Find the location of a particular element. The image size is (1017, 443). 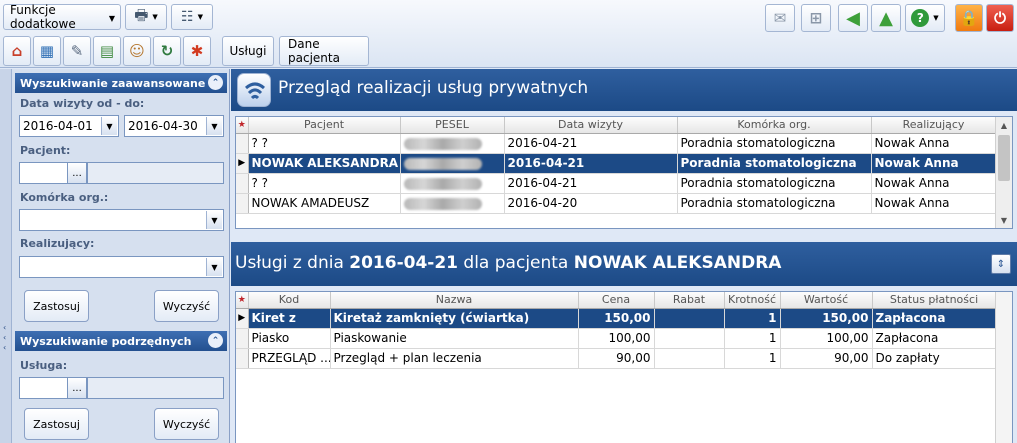

refresh-icon: ↻ is located at coordinates (167, 51).